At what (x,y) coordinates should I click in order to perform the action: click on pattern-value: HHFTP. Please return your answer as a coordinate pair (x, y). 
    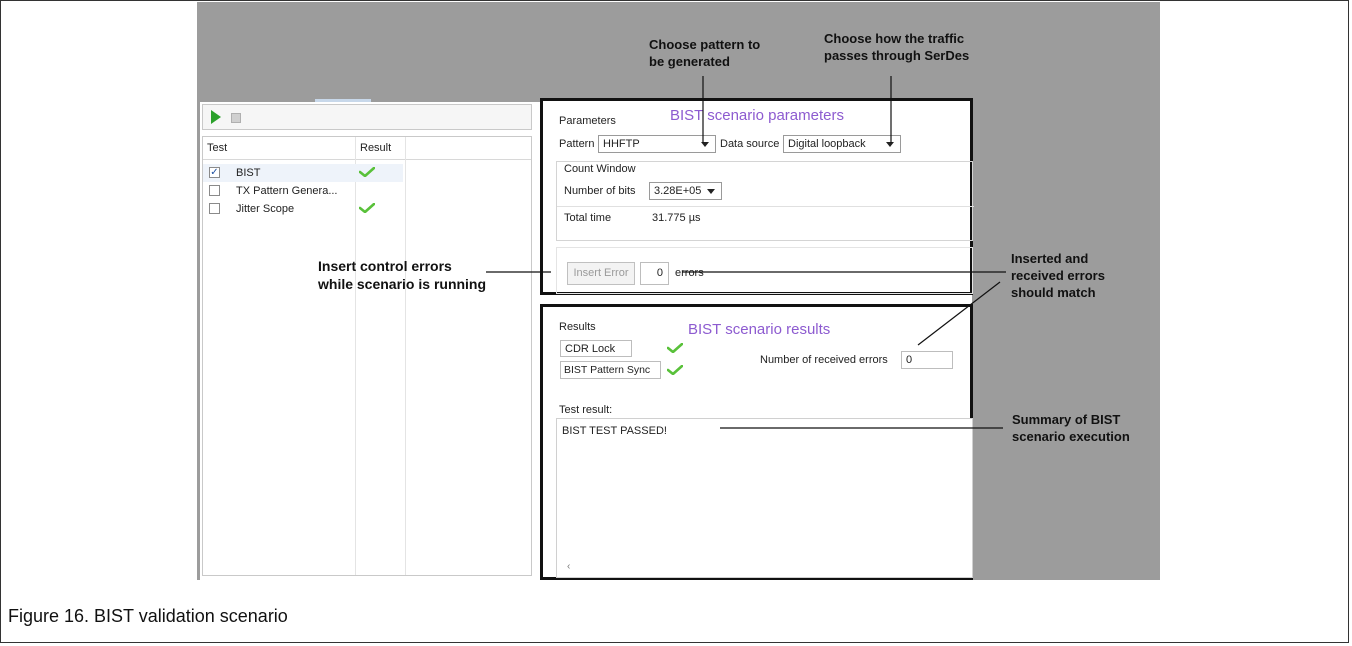
    Looking at the image, I should click on (621, 144).